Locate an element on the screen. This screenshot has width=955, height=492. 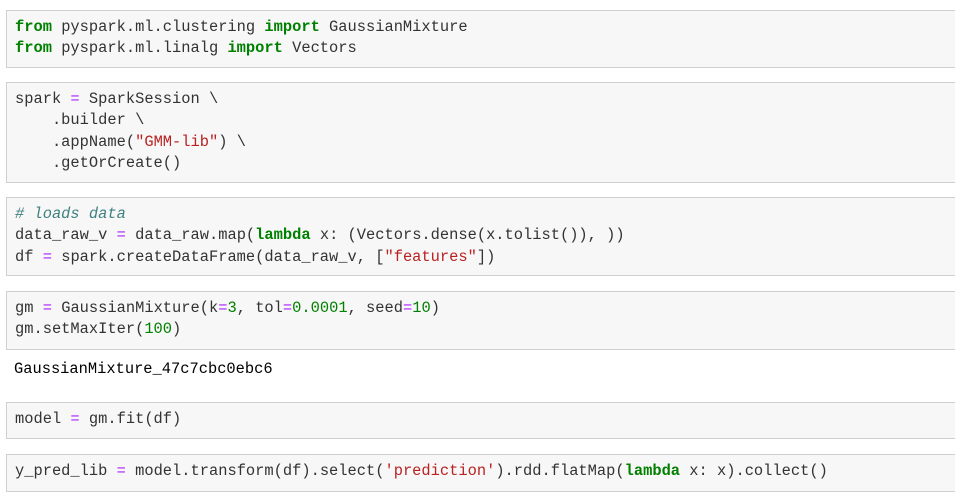
code-token: # loads data is located at coordinates (70, 214).